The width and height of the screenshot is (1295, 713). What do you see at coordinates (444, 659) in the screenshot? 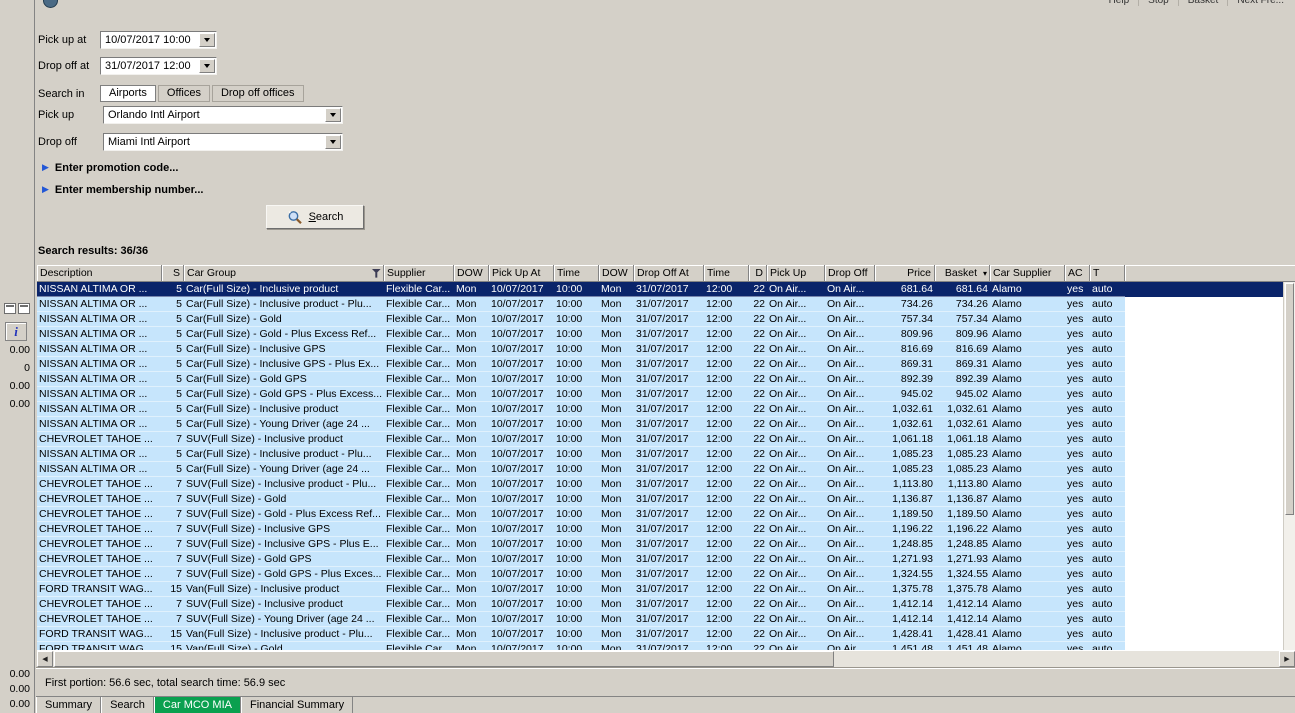
I see `horizontal-scrollbar-thumb` at bounding box center [444, 659].